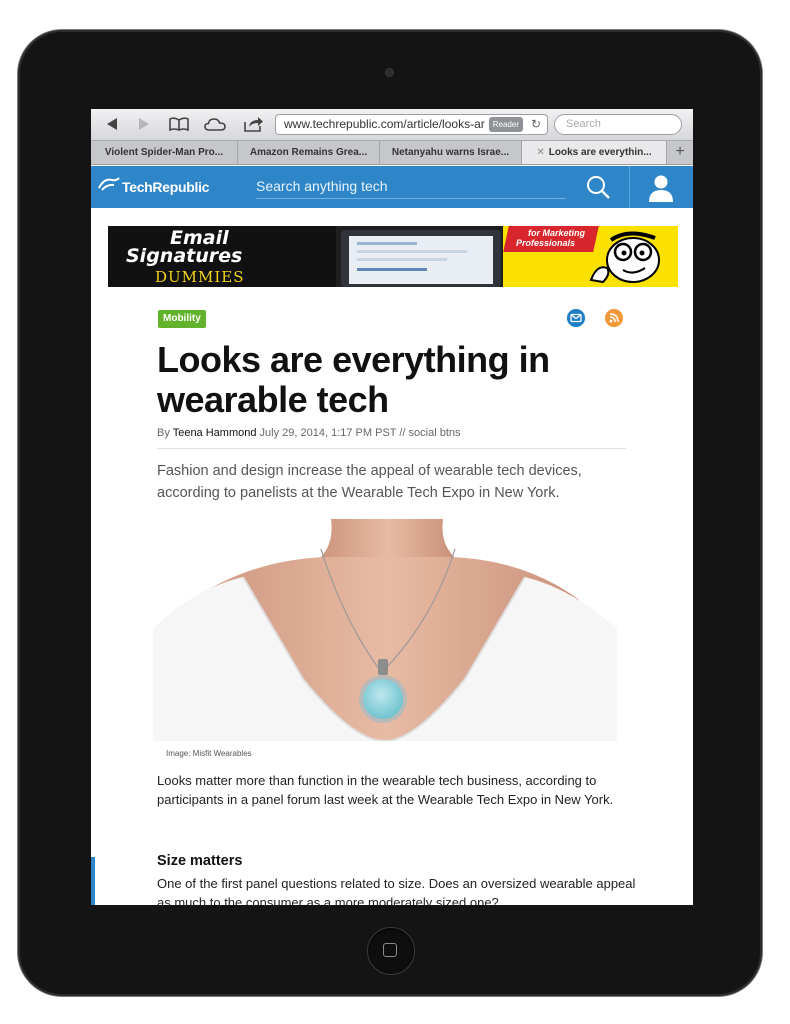  Describe the element at coordinates (109, 186) in the screenshot. I see `logo-swoosh-icon` at that location.